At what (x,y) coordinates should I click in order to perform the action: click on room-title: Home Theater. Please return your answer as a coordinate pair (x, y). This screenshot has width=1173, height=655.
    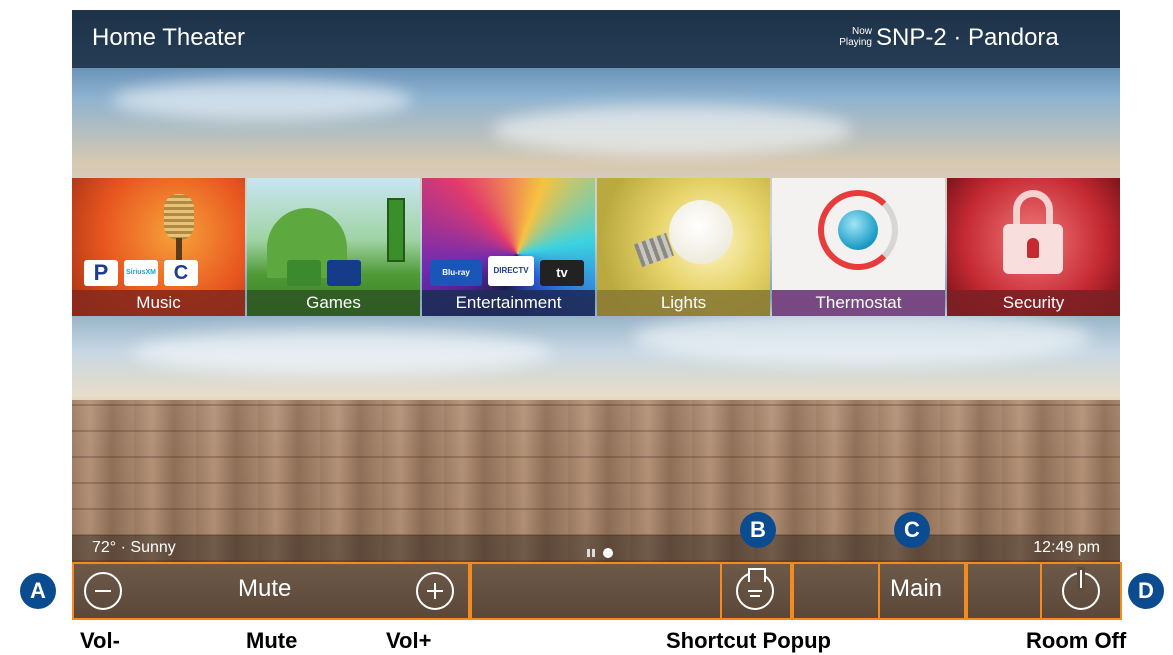
    Looking at the image, I should click on (168, 37).